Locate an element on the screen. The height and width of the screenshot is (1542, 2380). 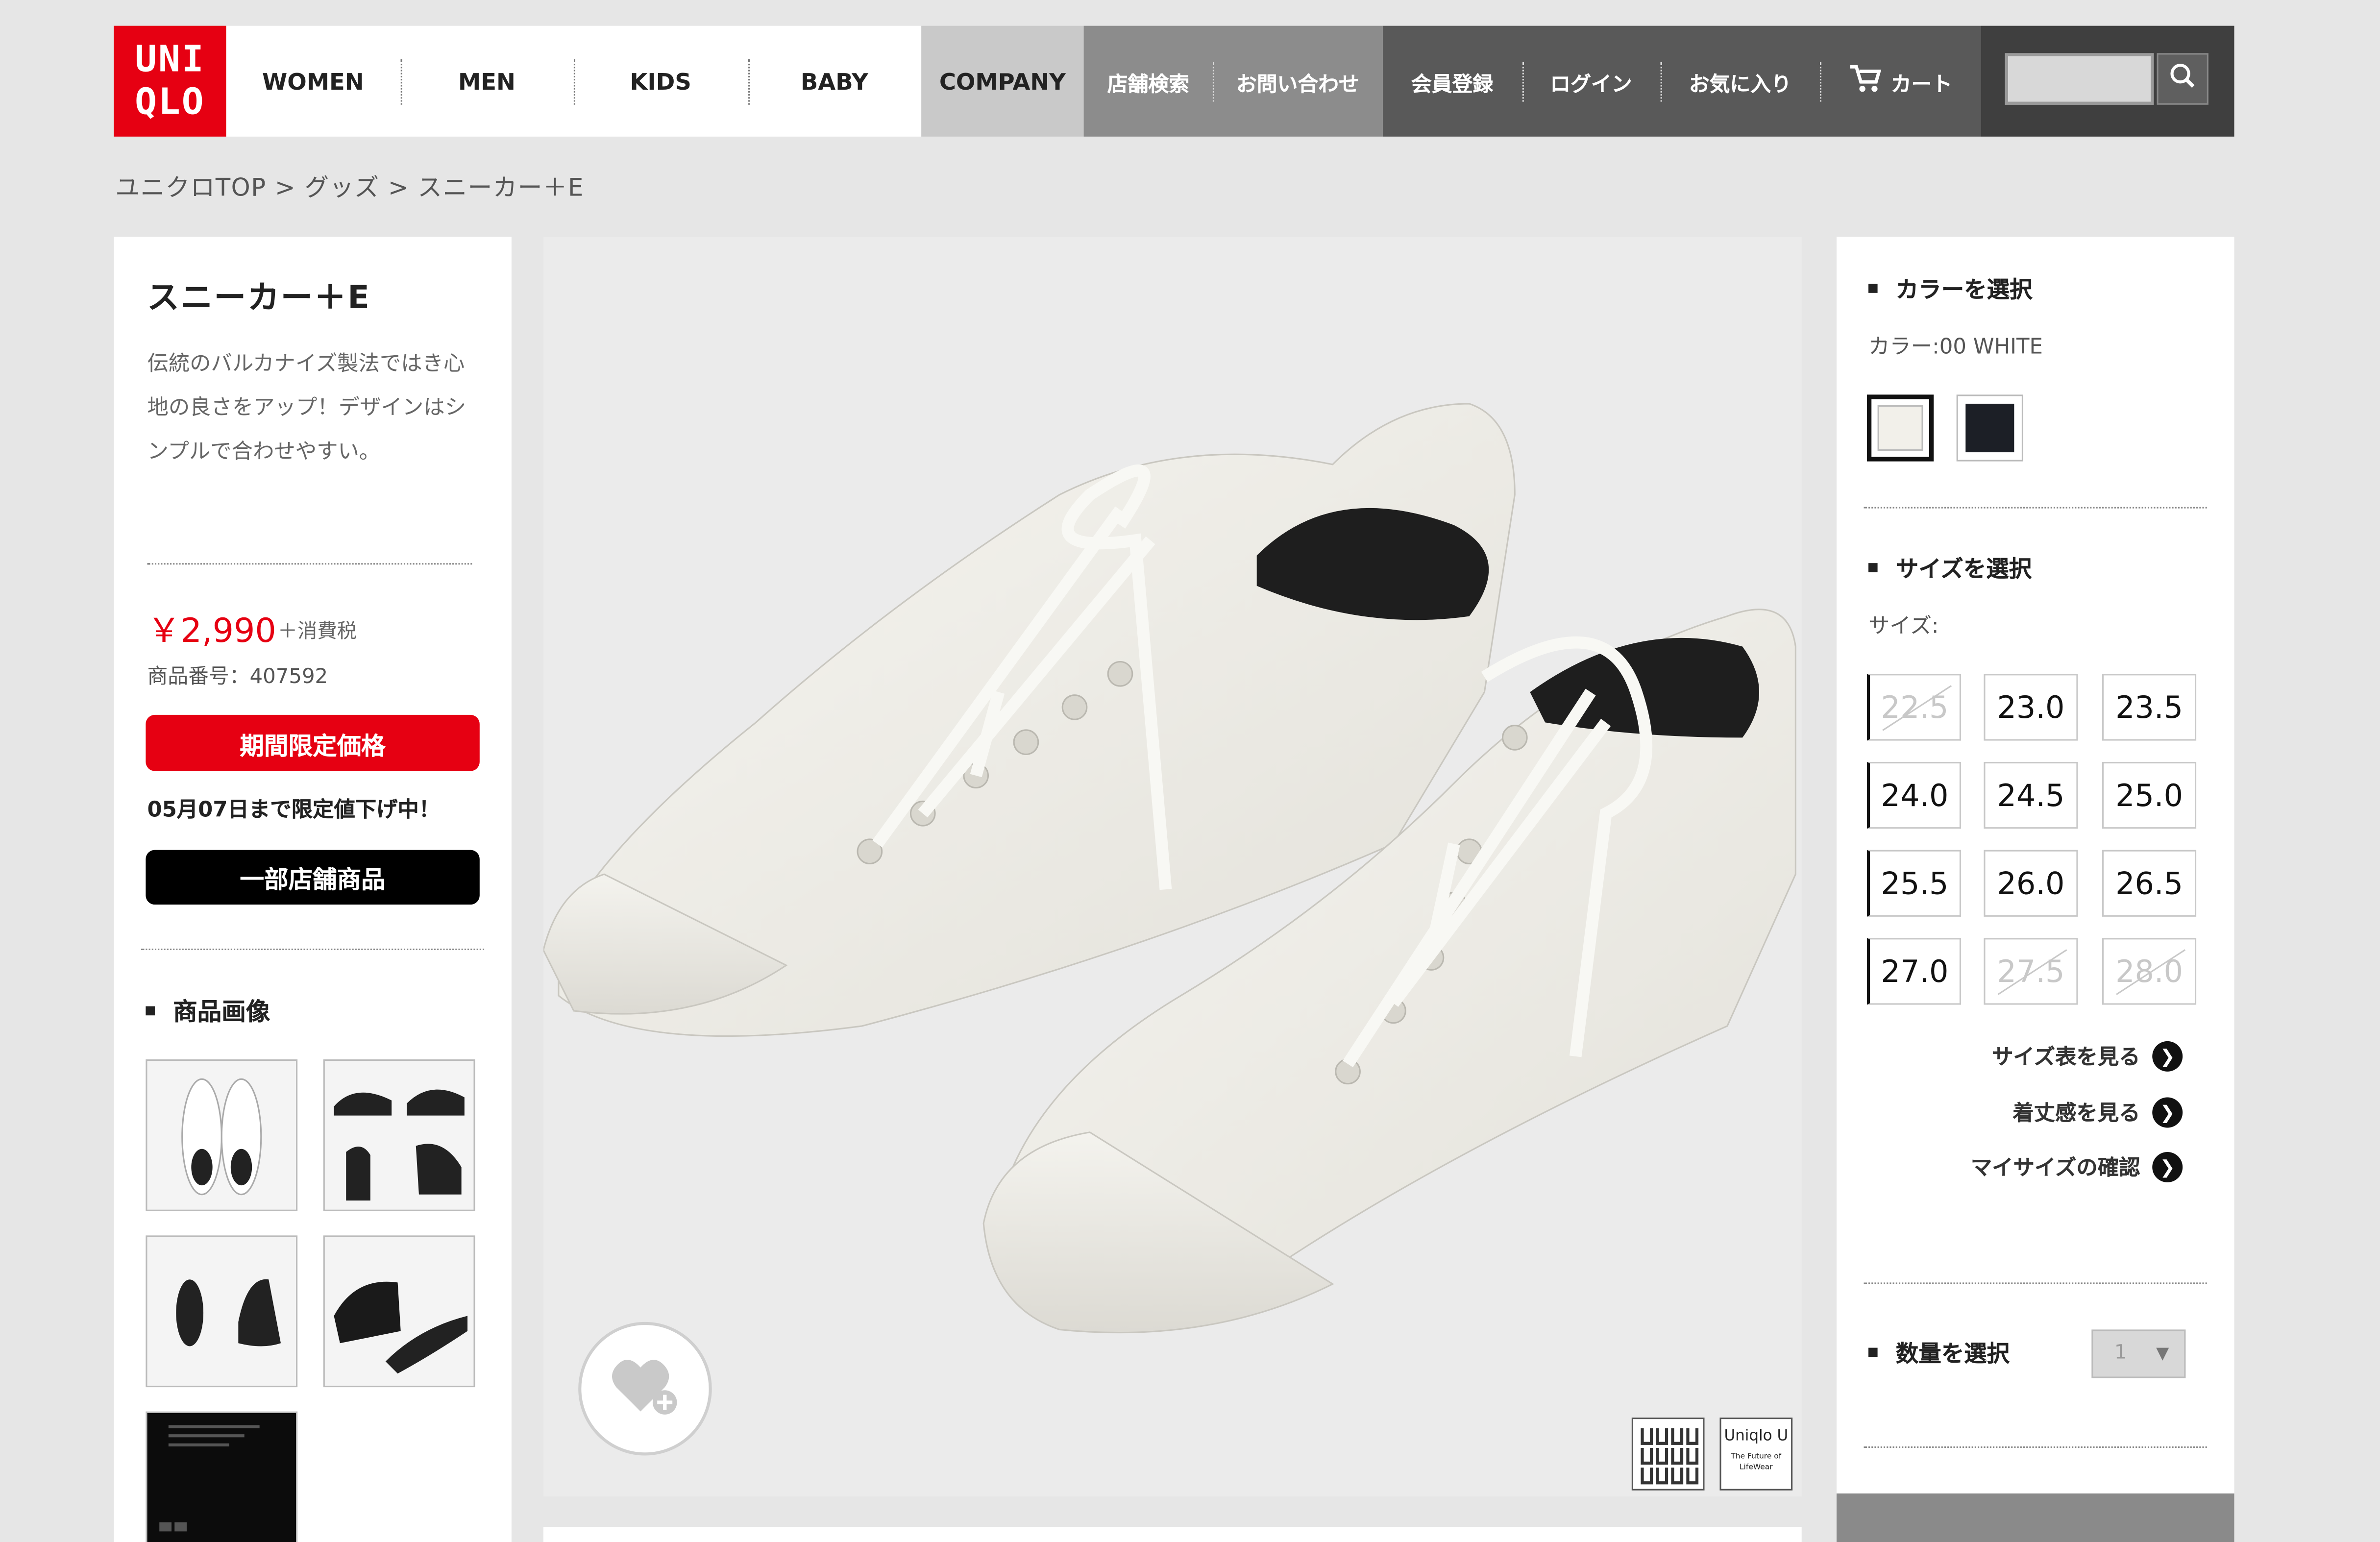
product-price: ￥2,990 is located at coordinates (211, 632).